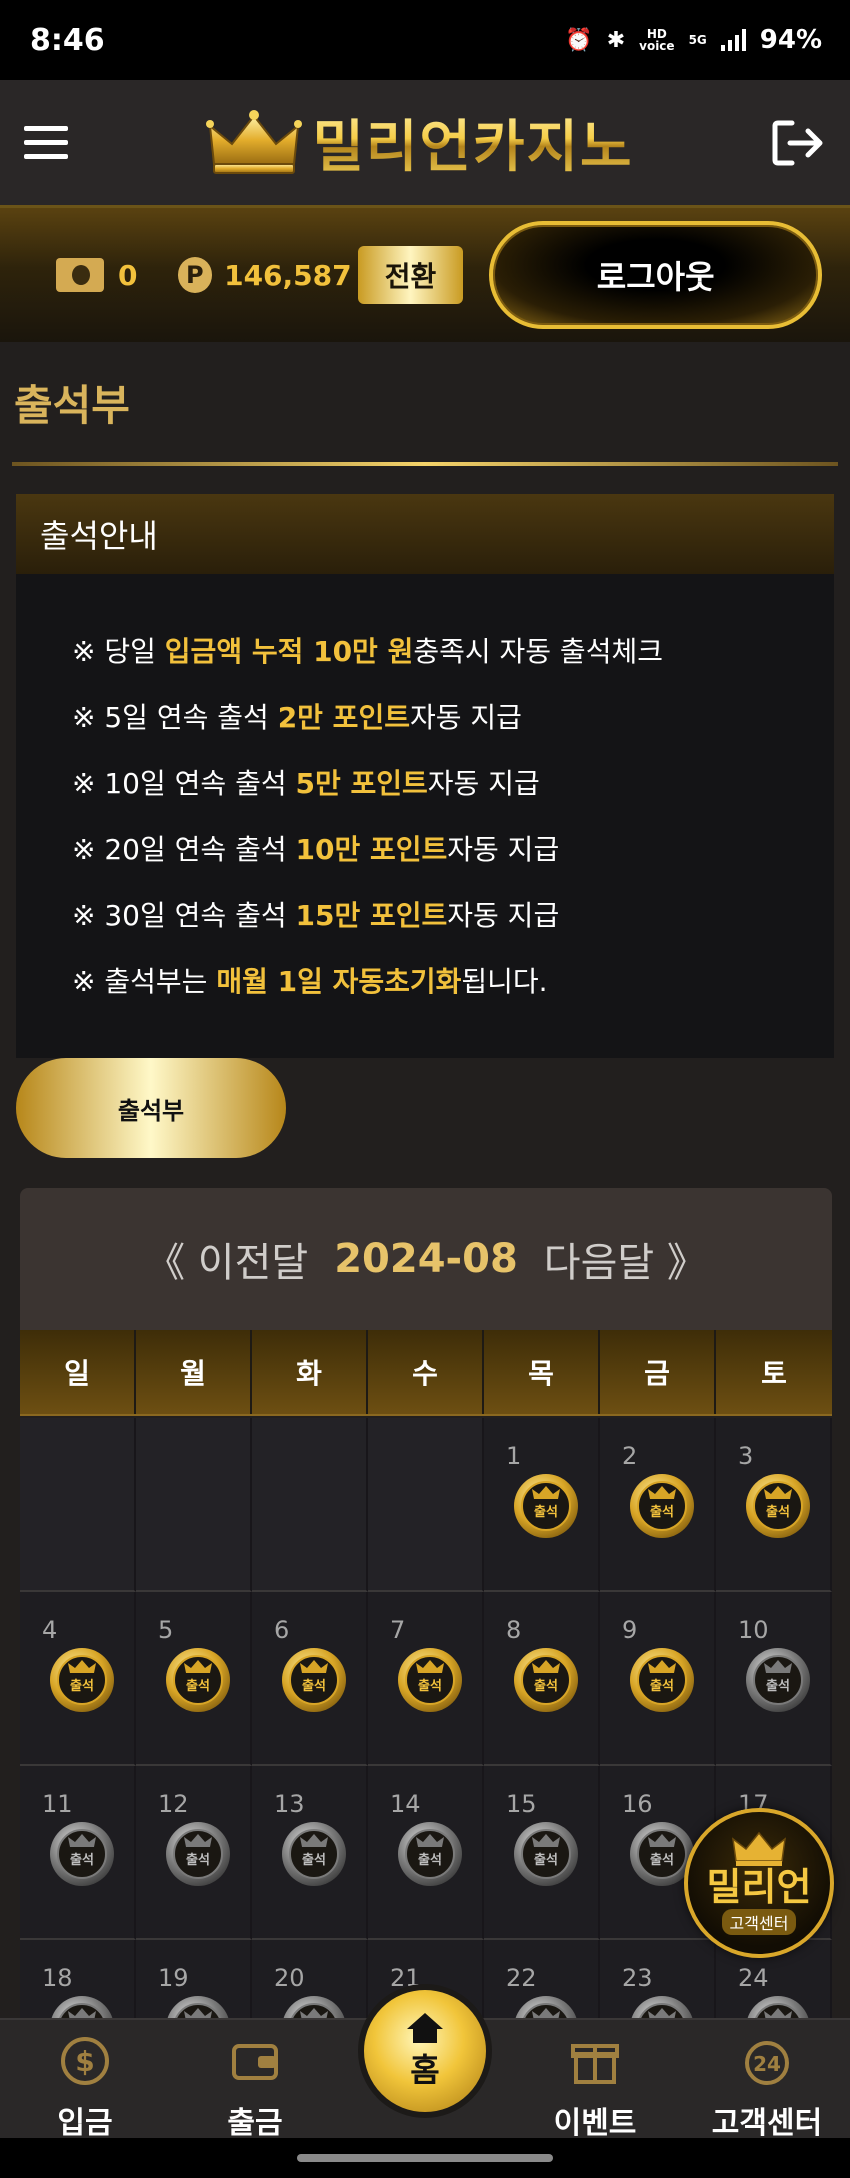 The width and height of the screenshot is (850, 2178). I want to click on info-line: ※ 30일 연속 출석 15만 포인트자동 지급, so click(316, 915).